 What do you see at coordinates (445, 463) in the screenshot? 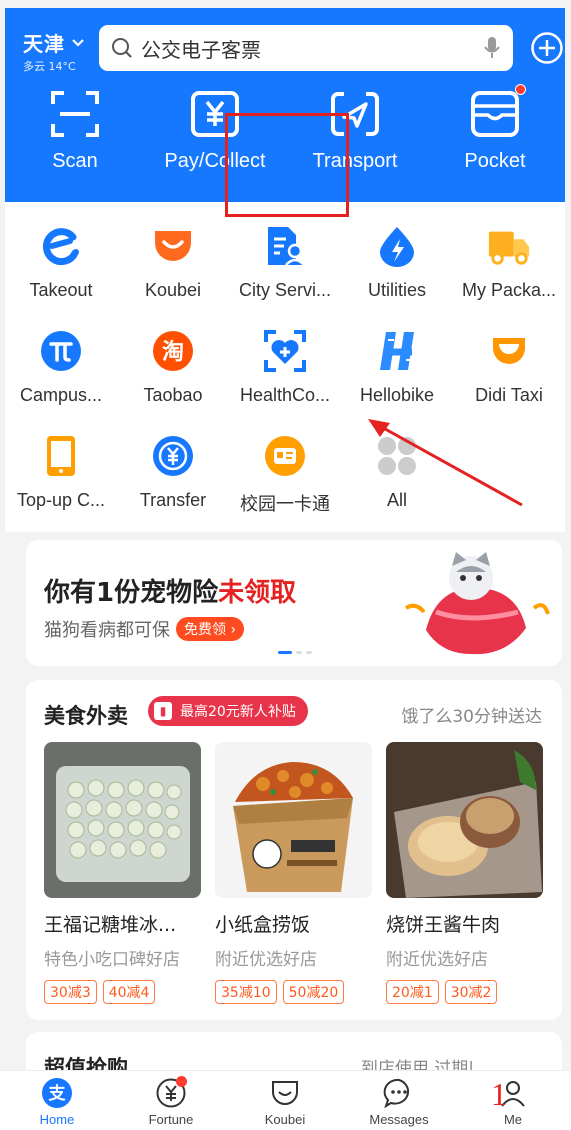
I see `annotation-arrow-icon` at bounding box center [445, 463].